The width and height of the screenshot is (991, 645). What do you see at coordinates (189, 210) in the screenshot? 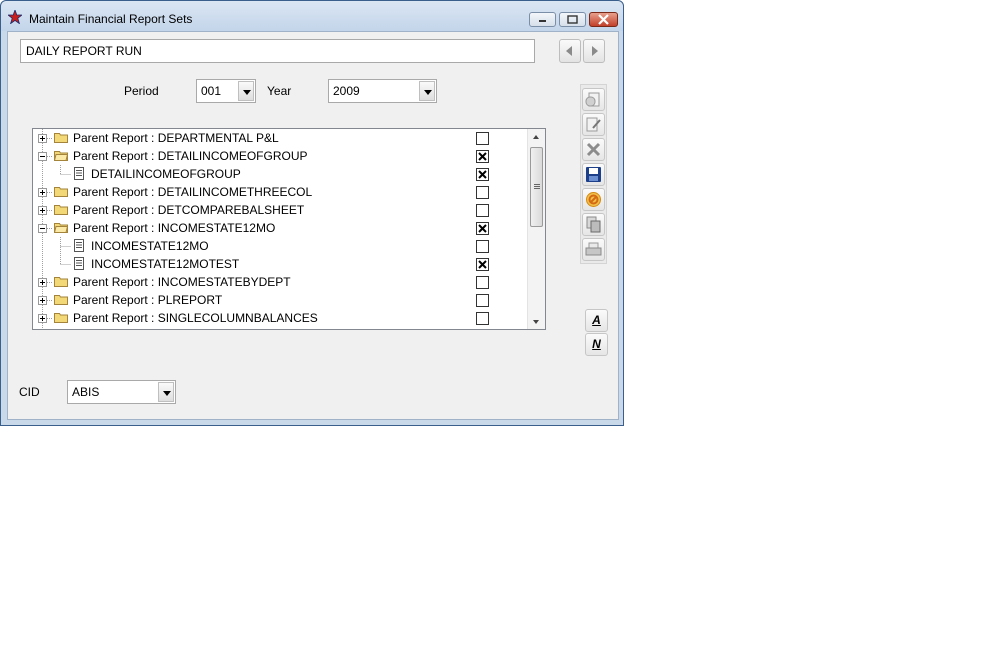
I see `tree-row-label: Parent Report : DETCOMPAREBALSHEET` at bounding box center [189, 210].